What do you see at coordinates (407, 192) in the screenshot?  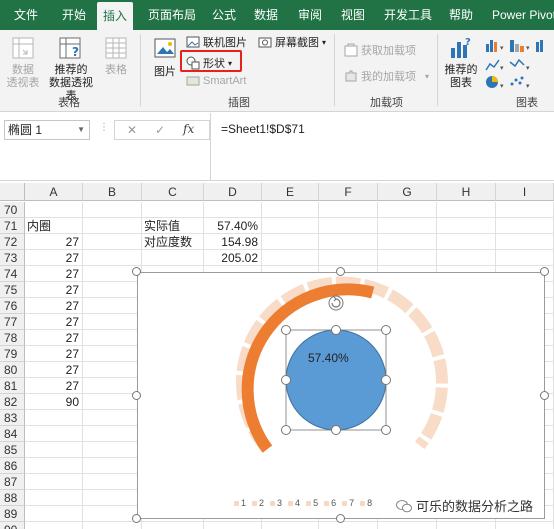 I see `column-header: G` at bounding box center [407, 192].